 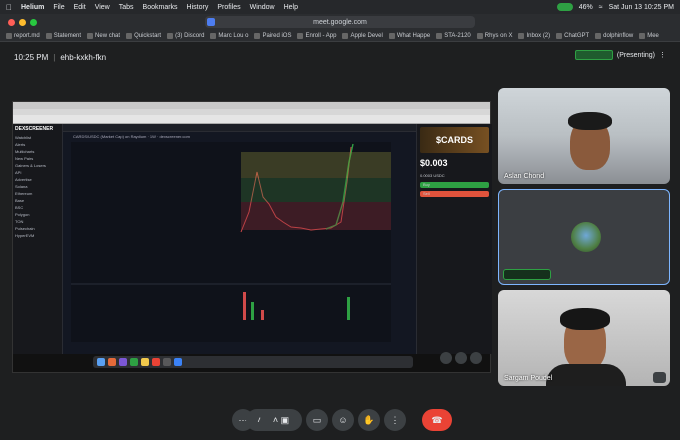 I want to click on bookmark: Quickstart, so click(x=143, y=35).